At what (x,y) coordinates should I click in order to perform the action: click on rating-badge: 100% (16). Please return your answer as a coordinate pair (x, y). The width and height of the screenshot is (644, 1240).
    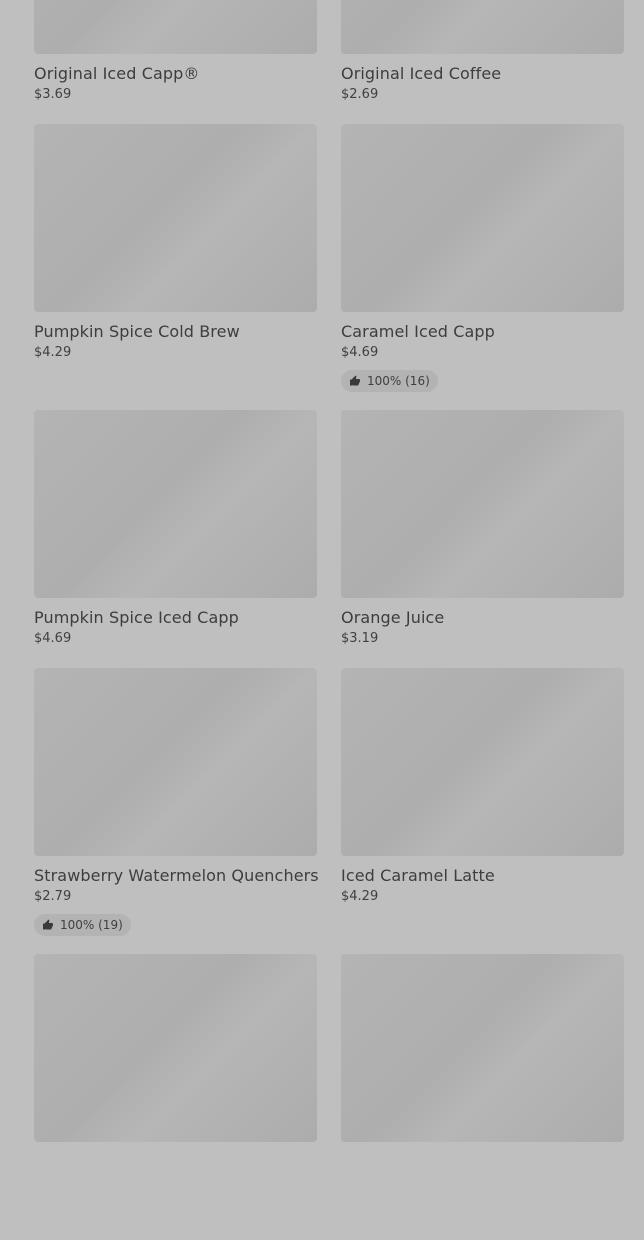
    Looking at the image, I should click on (389, 381).